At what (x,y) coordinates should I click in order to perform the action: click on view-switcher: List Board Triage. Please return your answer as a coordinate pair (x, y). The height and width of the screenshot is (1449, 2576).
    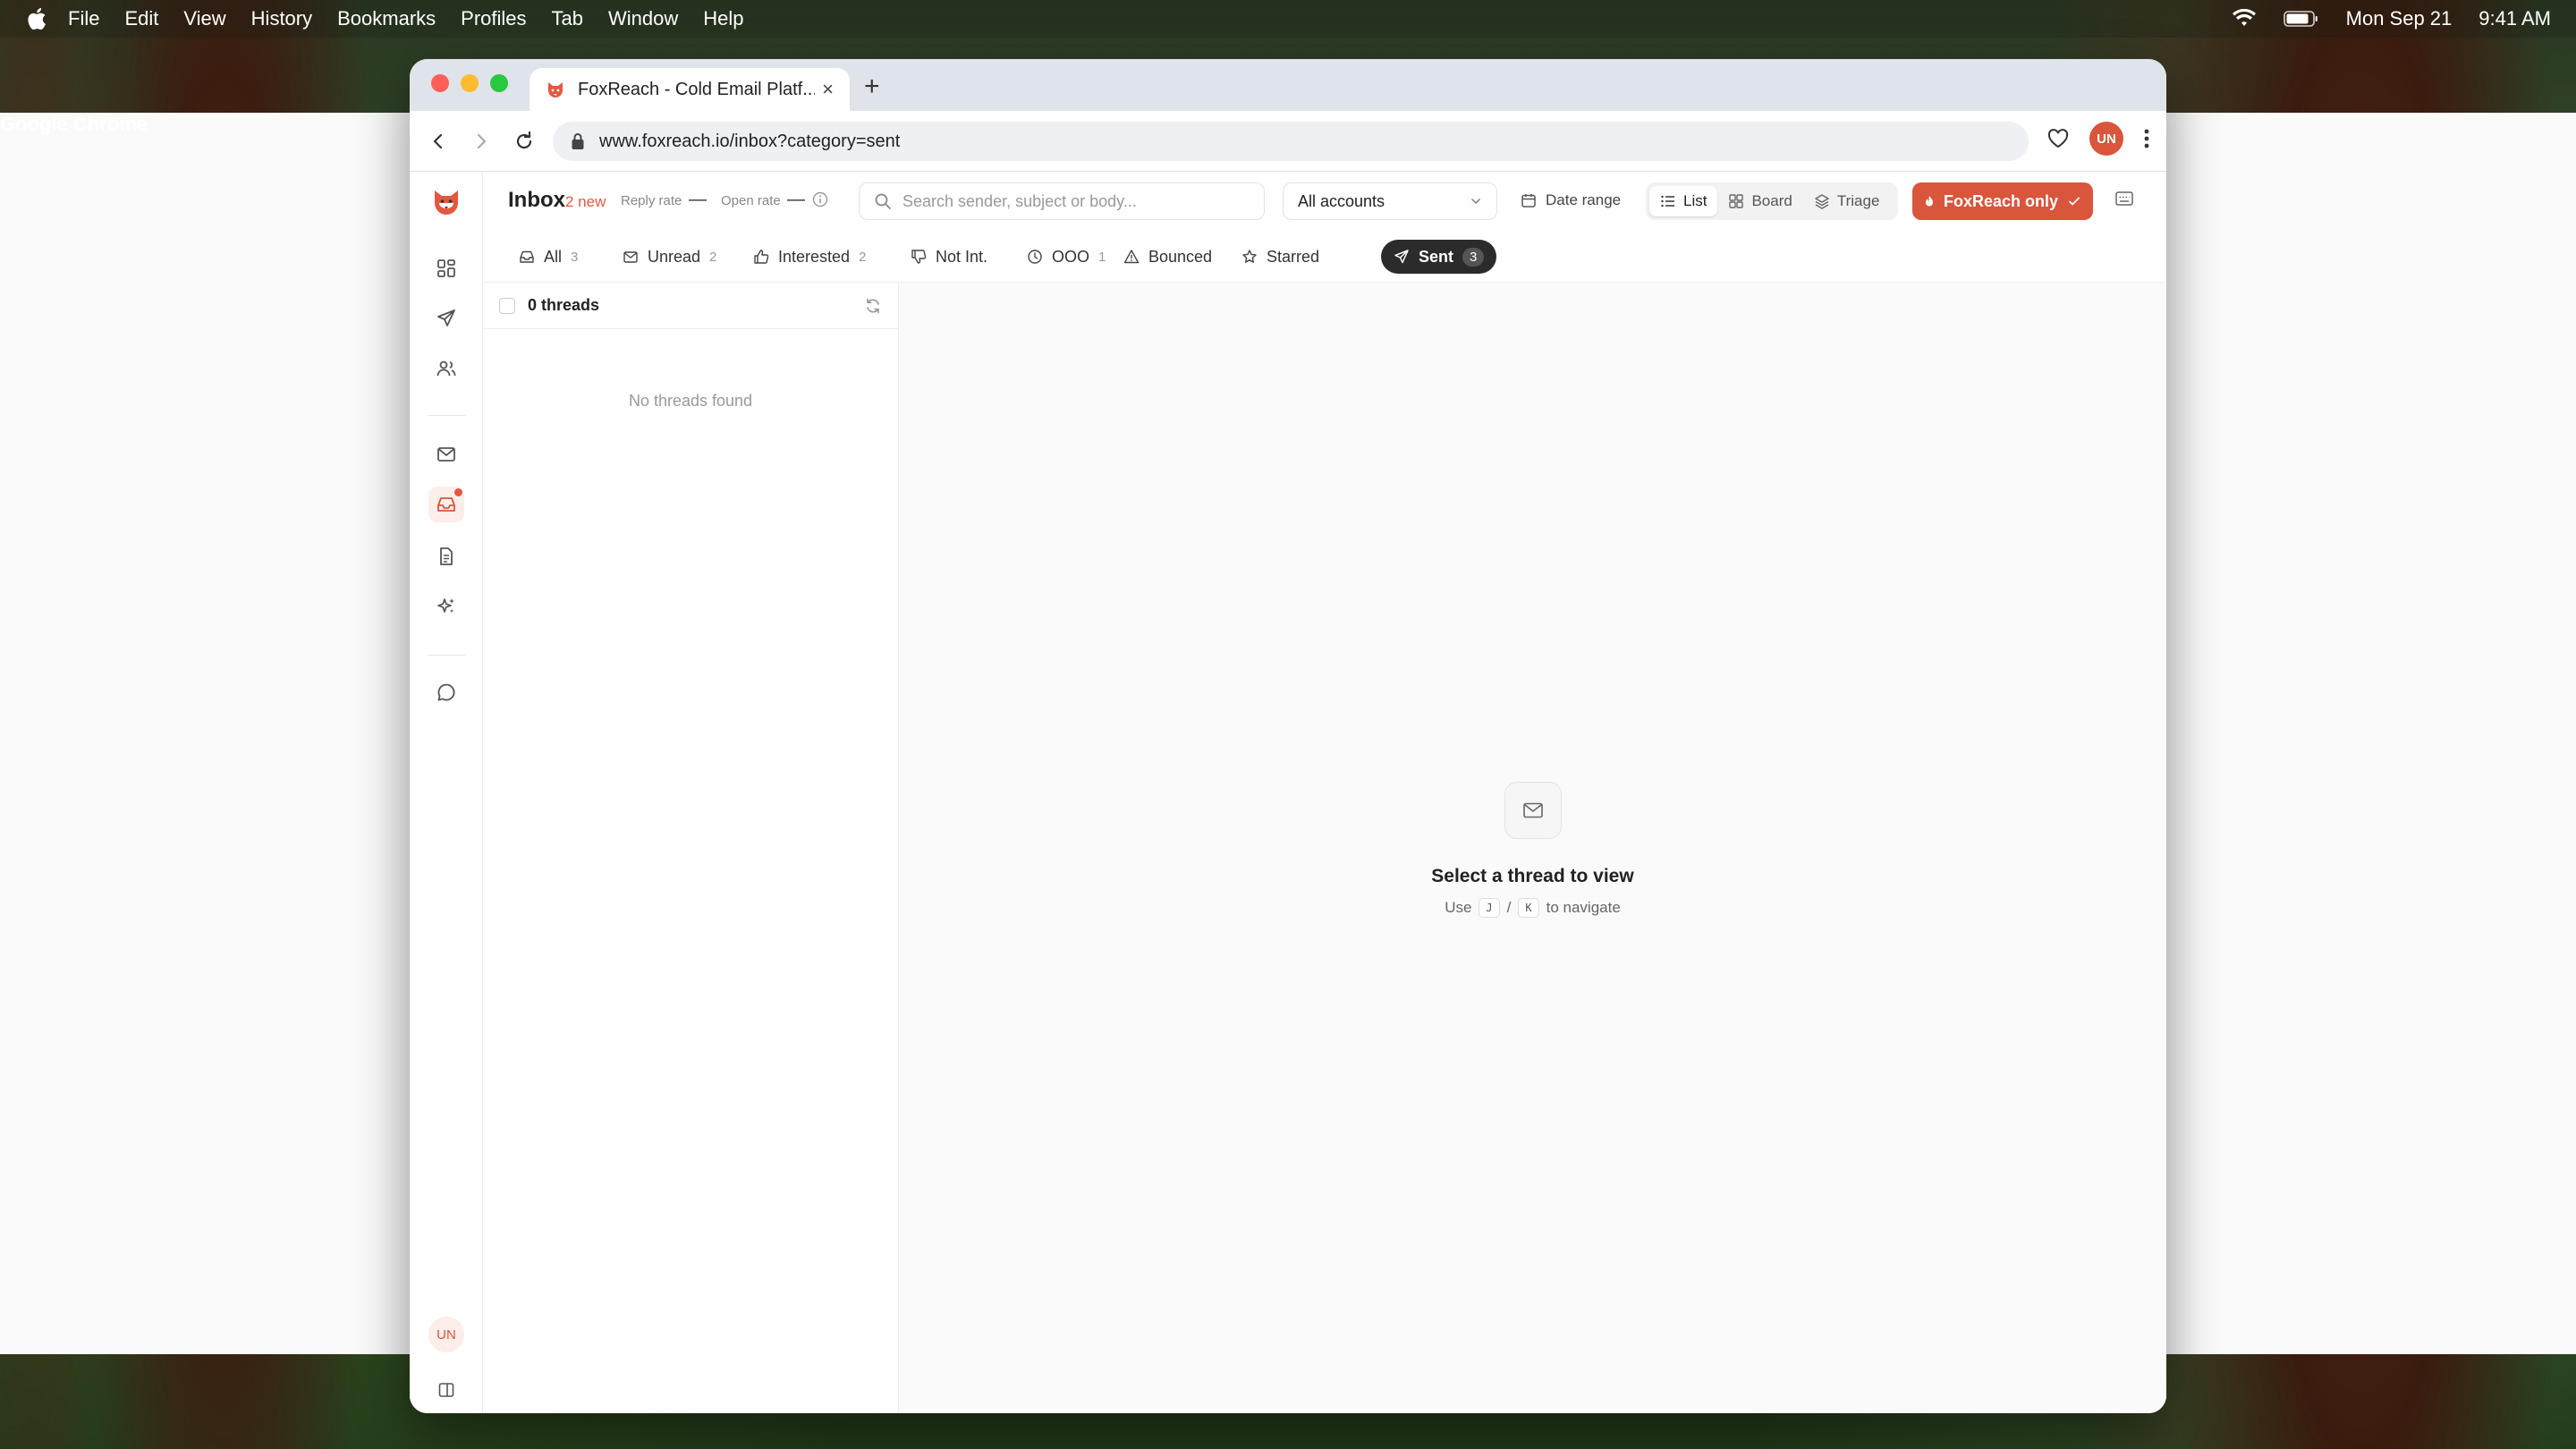
    Looking at the image, I should click on (1772, 201).